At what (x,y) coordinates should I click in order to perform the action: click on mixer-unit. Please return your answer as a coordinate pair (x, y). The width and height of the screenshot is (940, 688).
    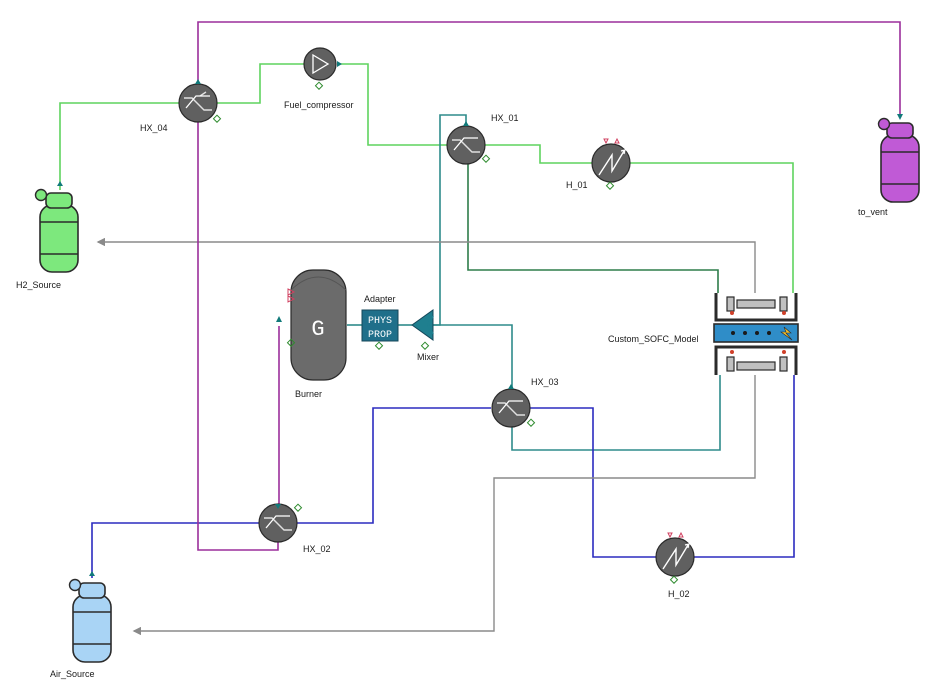
    Looking at the image, I should click on (422, 329).